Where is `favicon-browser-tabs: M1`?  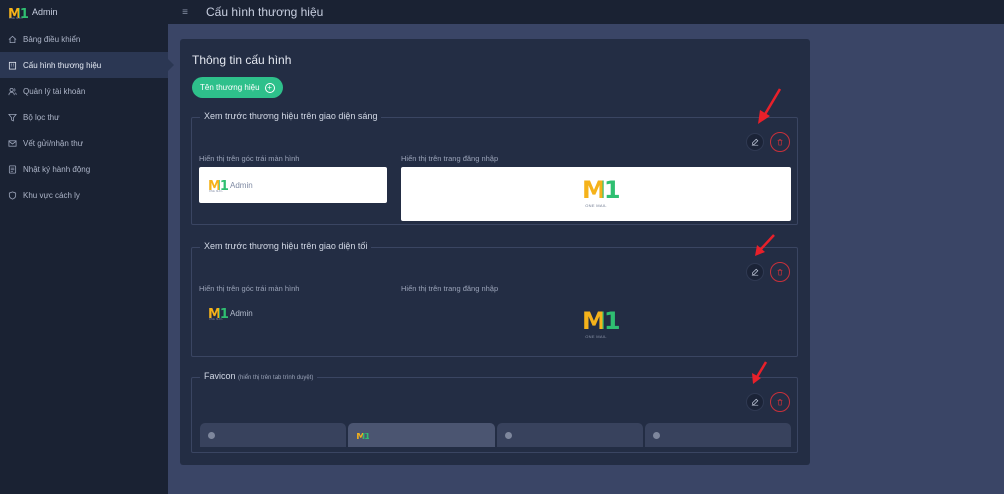 favicon-browser-tabs: M1 is located at coordinates (495, 435).